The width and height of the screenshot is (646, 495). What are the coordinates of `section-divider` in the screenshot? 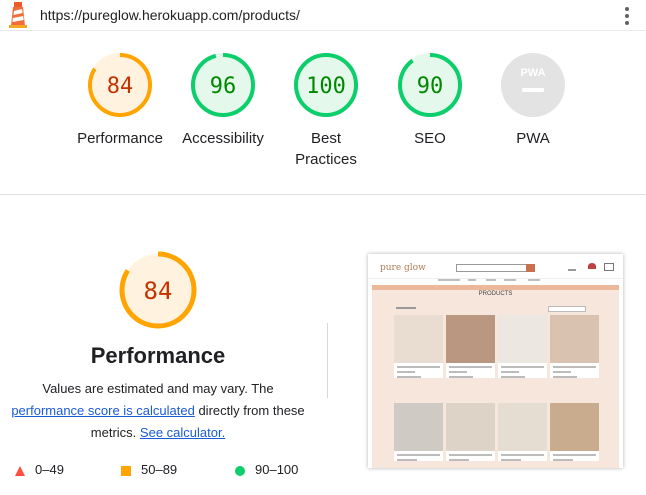 It's located at (323, 194).